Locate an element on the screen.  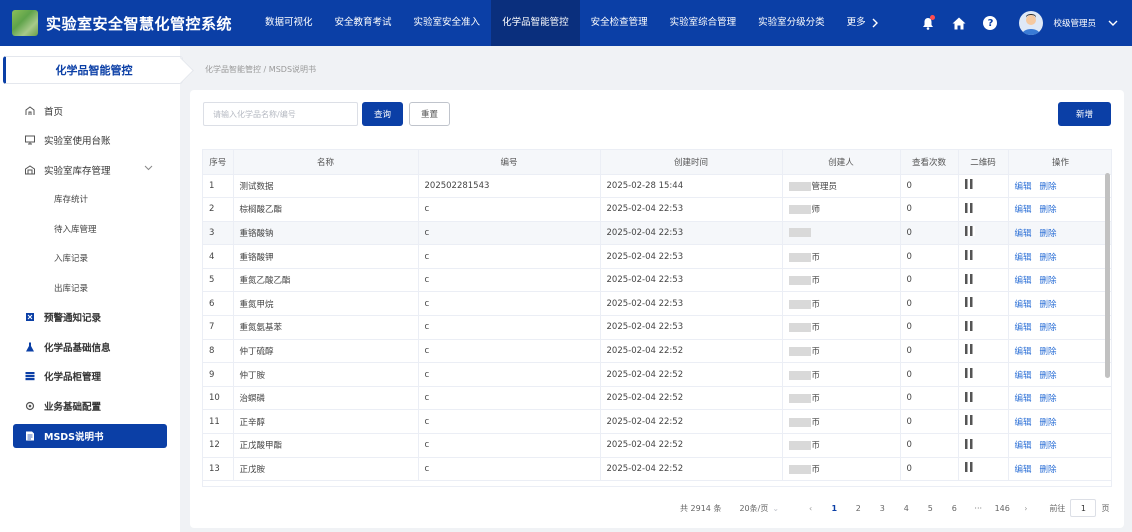
nav-item-chemical-control: 化学品智能管控 is located at coordinates (535, 23).